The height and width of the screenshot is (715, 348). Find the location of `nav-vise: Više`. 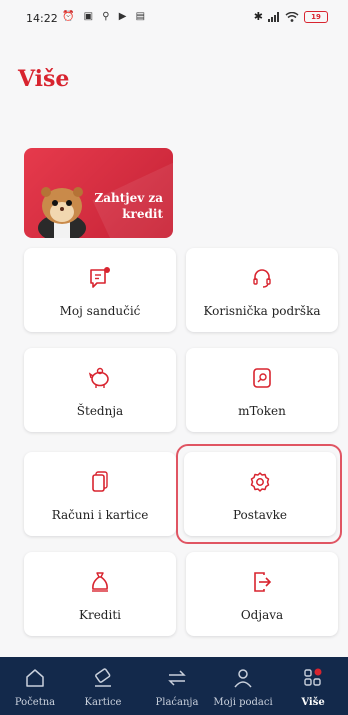

nav-vise: Više is located at coordinates (313, 686).